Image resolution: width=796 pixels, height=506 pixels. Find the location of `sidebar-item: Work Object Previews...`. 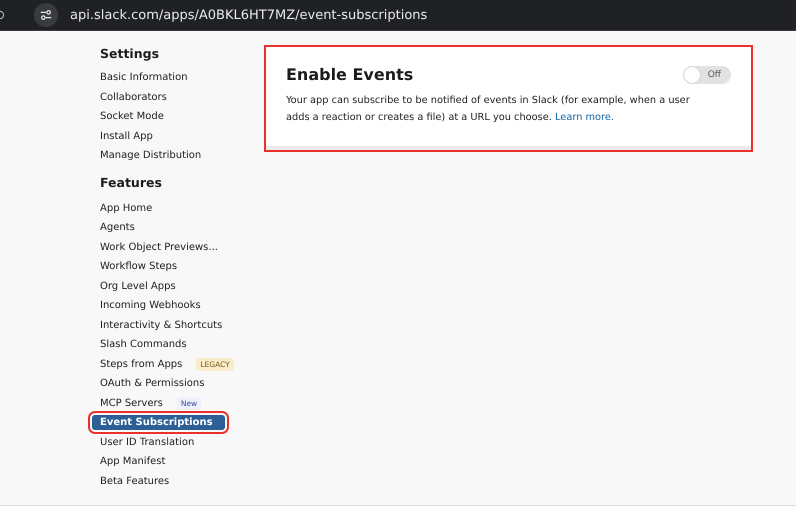

sidebar-item: Work Object Previews... is located at coordinates (159, 247).